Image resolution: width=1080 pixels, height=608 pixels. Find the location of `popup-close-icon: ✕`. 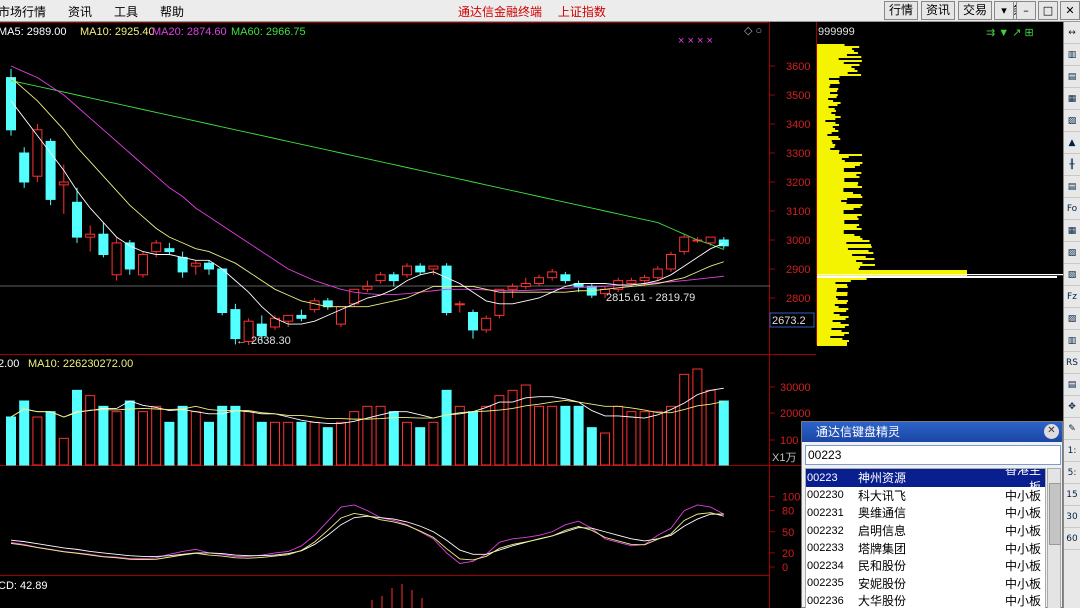

popup-close-icon: ✕ is located at coordinates (1051, 431).